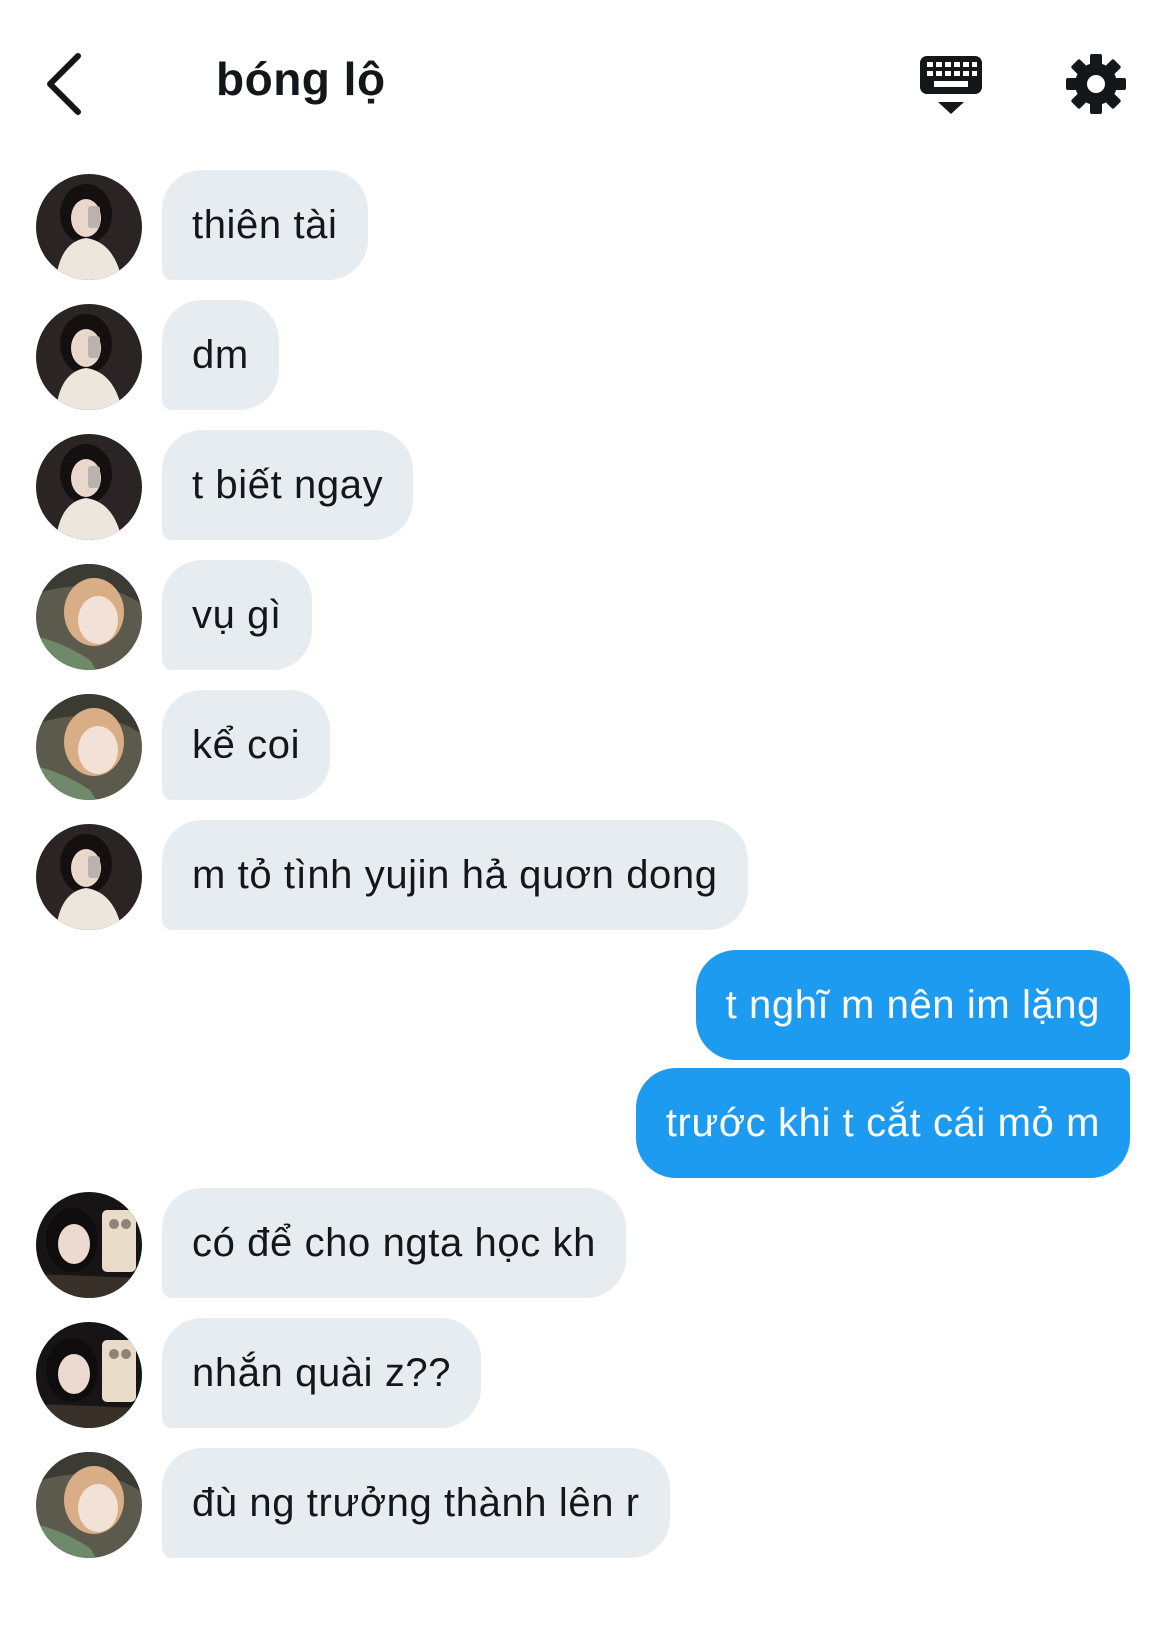 The width and height of the screenshot is (1170, 1625). What do you see at coordinates (585, 1124) in the screenshot?
I see `message-row: trước khi t cắt cái mỏ m` at bounding box center [585, 1124].